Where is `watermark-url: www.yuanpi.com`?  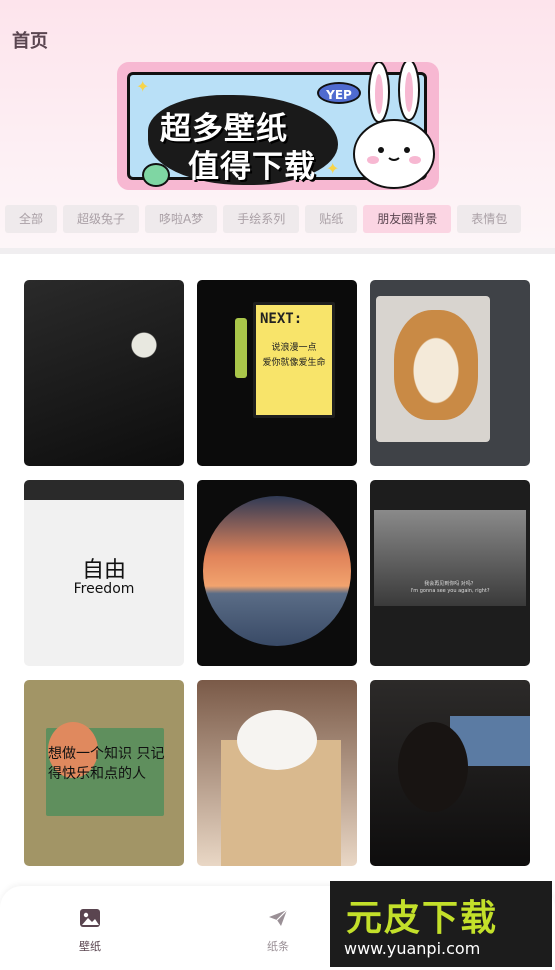 watermark-url: www.yuanpi.com is located at coordinates (412, 948).